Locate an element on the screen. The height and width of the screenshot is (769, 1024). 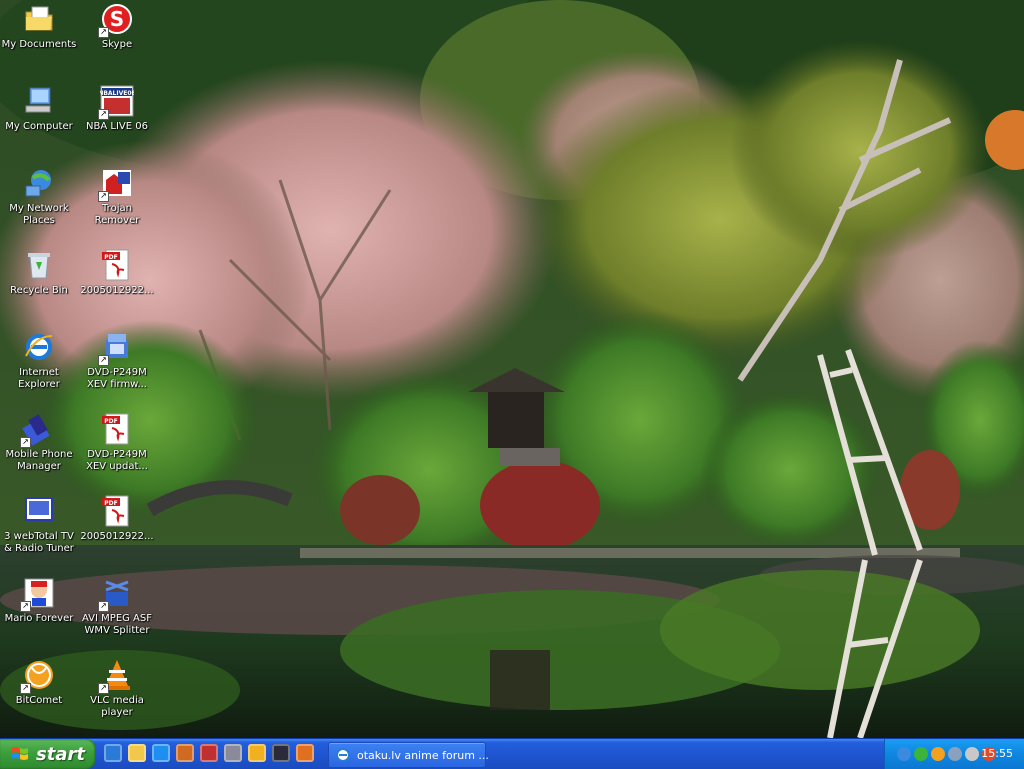
desktop-icon-label: My Network Places is located at coordinates (39, 214).